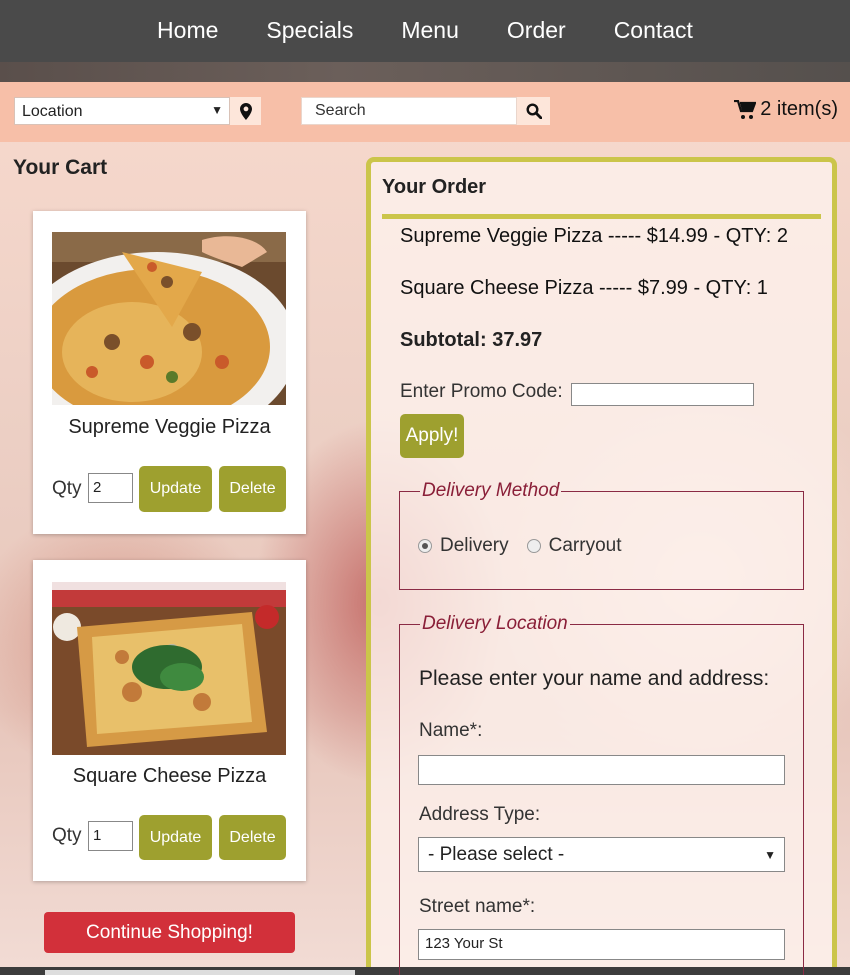 This screenshot has width=850, height=975. Describe the element at coordinates (169, 776) in the screenshot. I see `cart-item-title: Square Cheese Pizza` at that location.